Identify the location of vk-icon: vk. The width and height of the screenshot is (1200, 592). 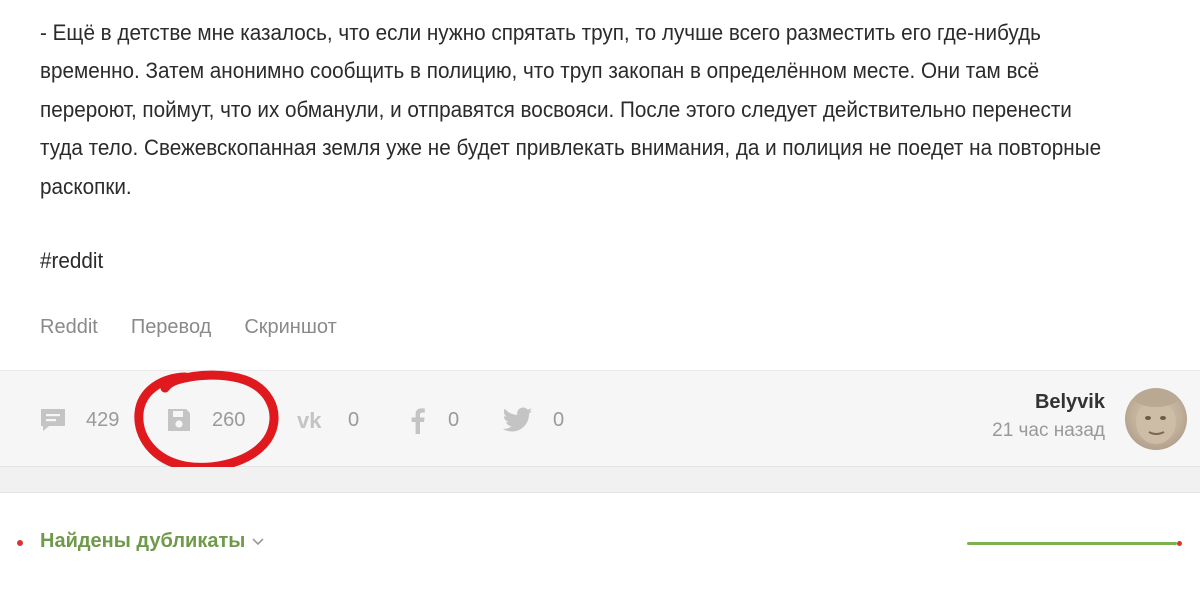
(314, 420).